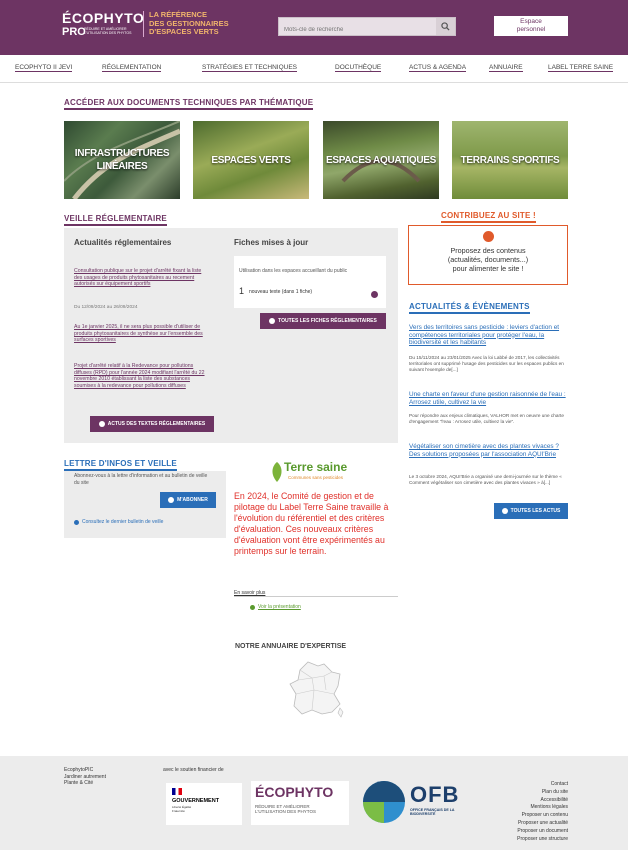 The image size is (628, 850). What do you see at coordinates (327, 321) in the screenshot?
I see `fiches-button-label: TOUTES LES FICHES RÉGLEMENTAIRES` at bounding box center [327, 321].